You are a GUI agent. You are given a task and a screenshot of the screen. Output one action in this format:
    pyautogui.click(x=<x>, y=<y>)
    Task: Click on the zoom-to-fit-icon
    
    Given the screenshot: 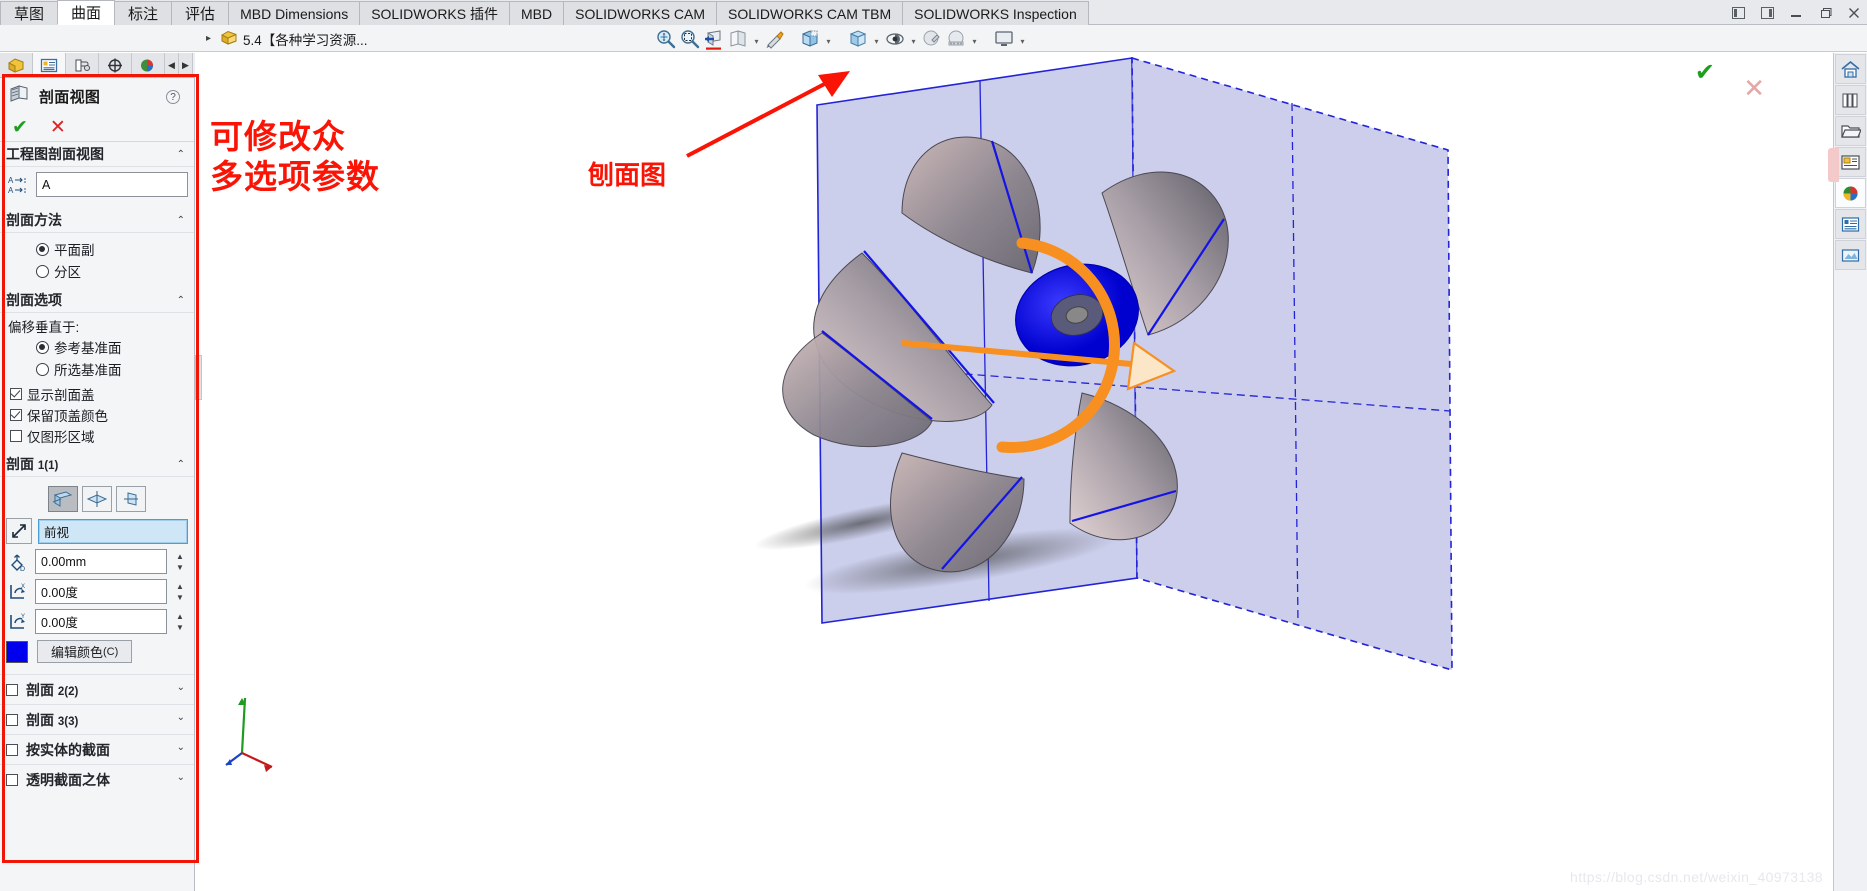 What is the action you would take?
    pyautogui.click(x=666, y=39)
    